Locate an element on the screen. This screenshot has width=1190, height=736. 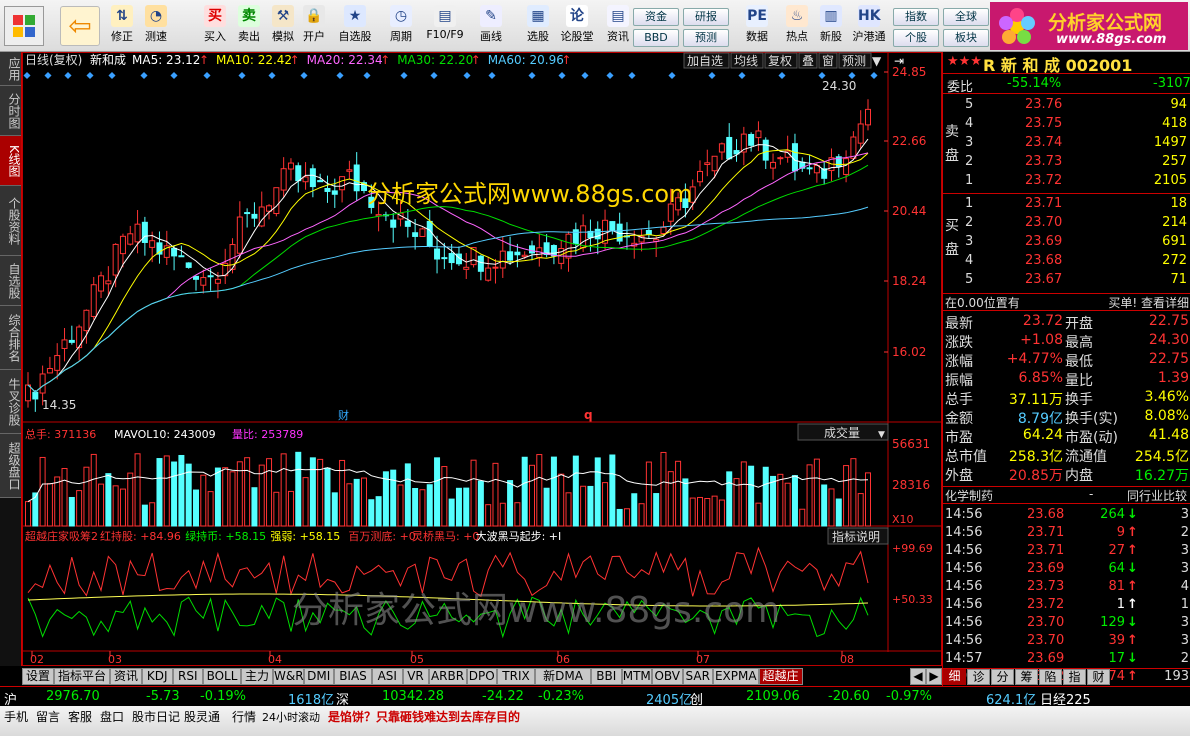
toolbar-button-11: 论论股堂 is located at coordinates (577, 26).